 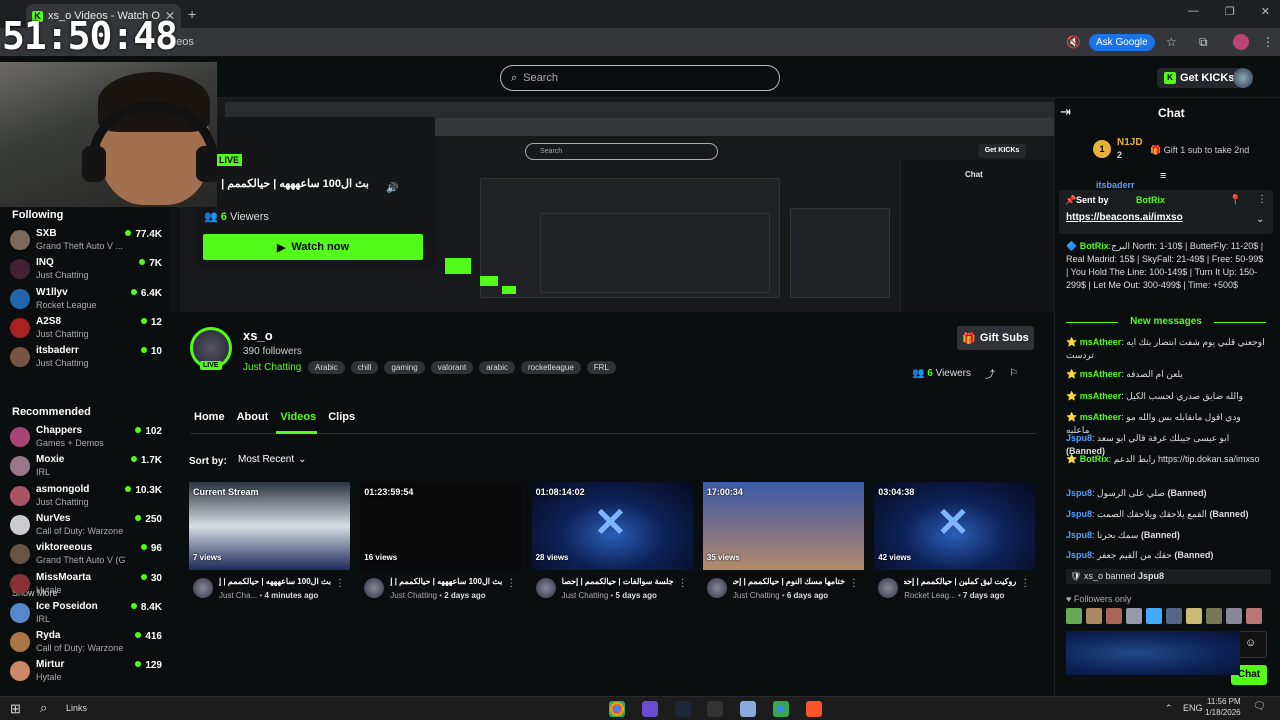 What do you see at coordinates (1122, 42) in the screenshot?
I see `ask-google-button: Ask Google` at bounding box center [1122, 42].